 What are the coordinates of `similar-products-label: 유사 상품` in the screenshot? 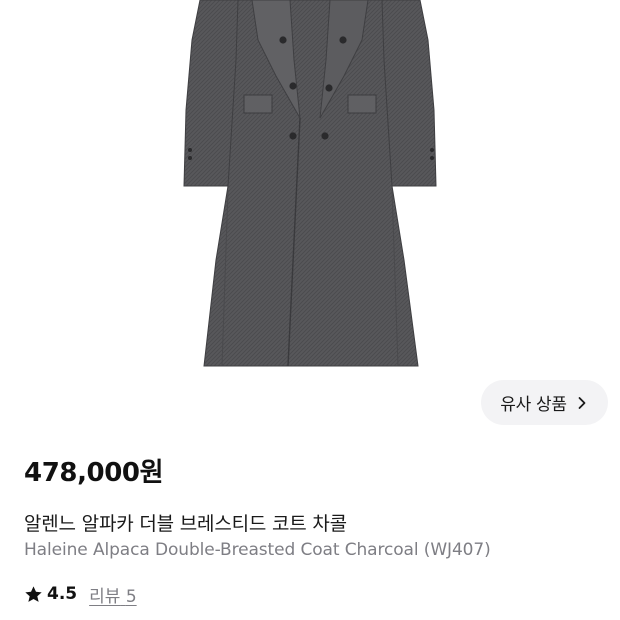 It's located at (533, 405).